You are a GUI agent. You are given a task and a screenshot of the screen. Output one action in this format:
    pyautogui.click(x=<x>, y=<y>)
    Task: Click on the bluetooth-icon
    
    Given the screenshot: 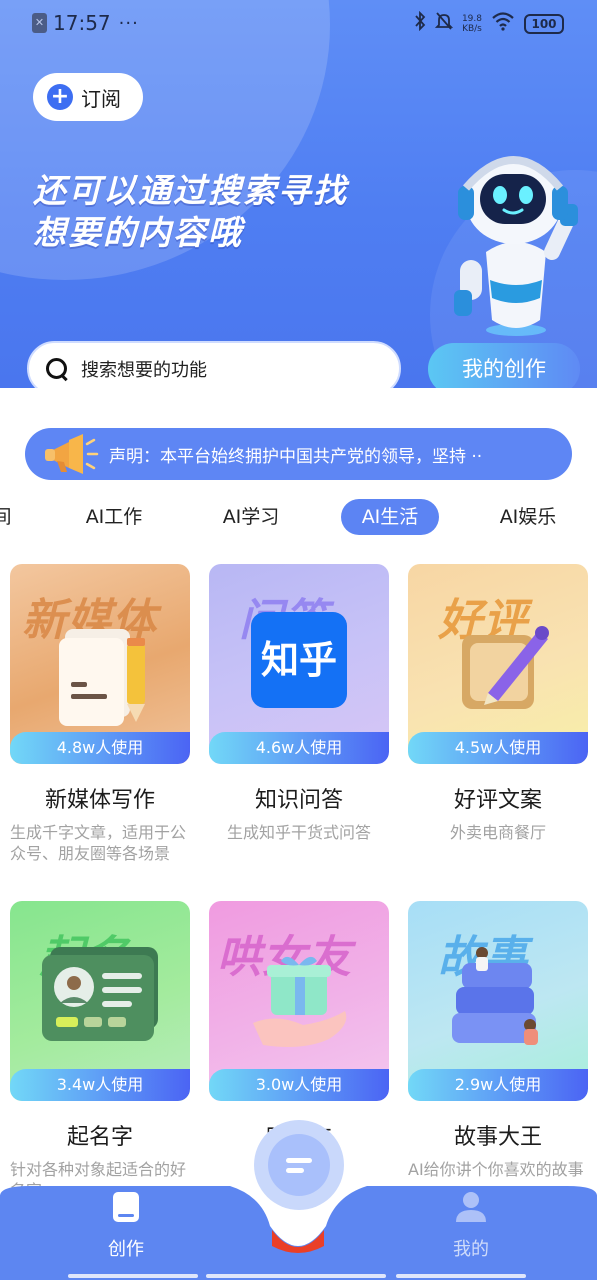 What is the action you would take?
    pyautogui.click(x=420, y=23)
    